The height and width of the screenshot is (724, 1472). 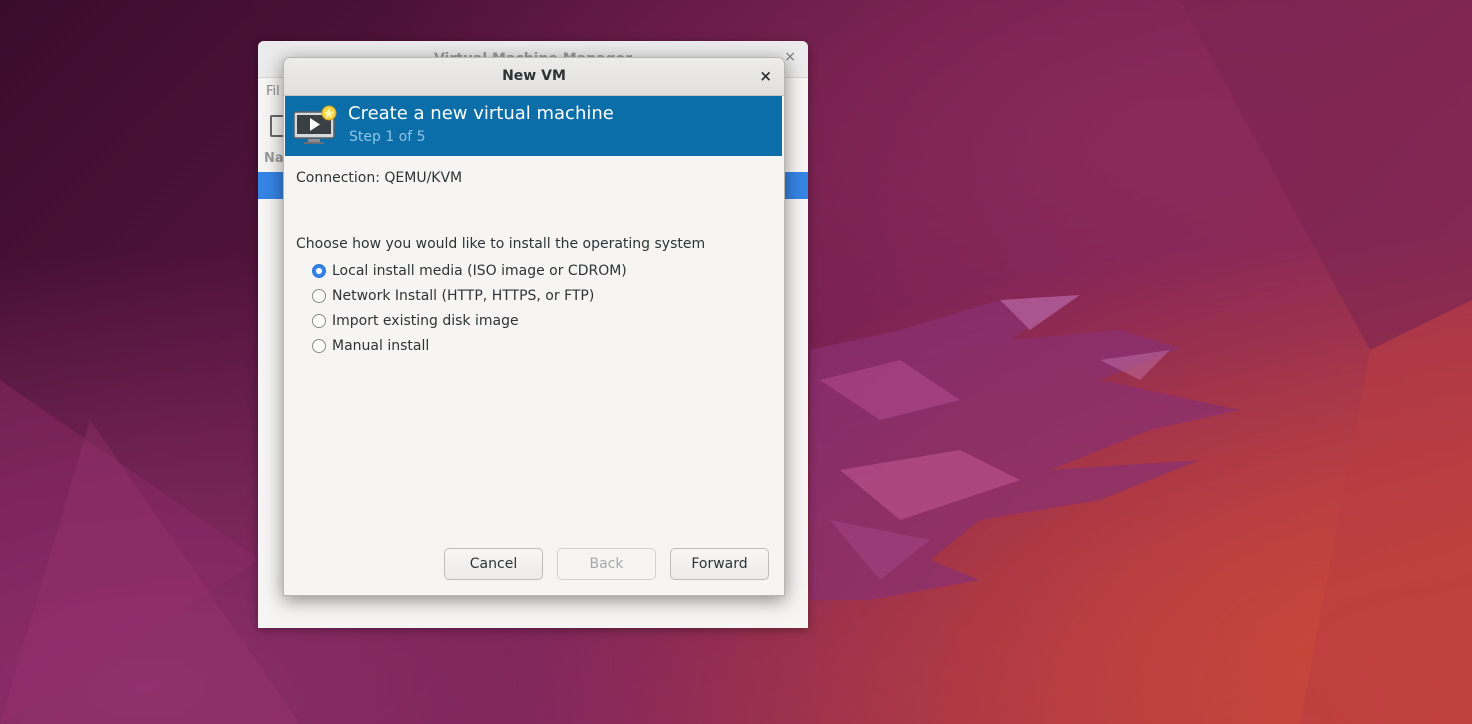 What do you see at coordinates (273, 91) in the screenshot?
I see `background-menu-file: Fil` at bounding box center [273, 91].